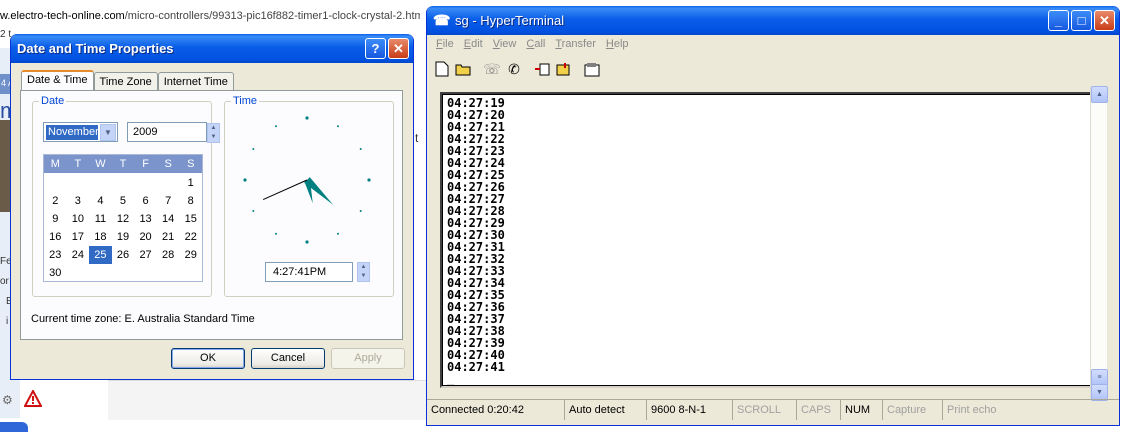 The image size is (1136, 432). I want to click on calendar-day: 12, so click(123, 219).